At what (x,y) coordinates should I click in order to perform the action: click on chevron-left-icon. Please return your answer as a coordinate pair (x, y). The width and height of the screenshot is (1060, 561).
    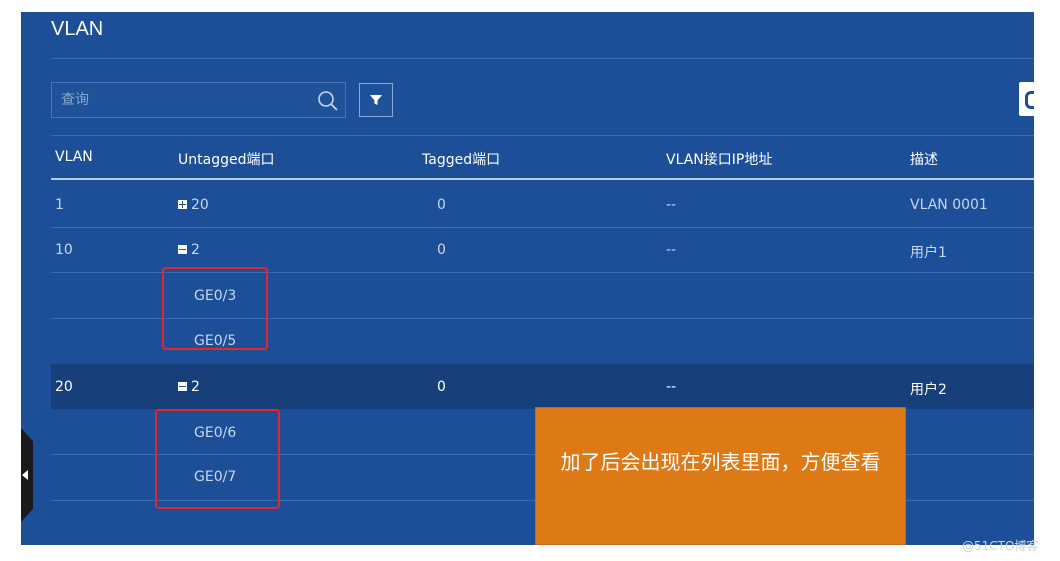
    Looking at the image, I should click on (25, 475).